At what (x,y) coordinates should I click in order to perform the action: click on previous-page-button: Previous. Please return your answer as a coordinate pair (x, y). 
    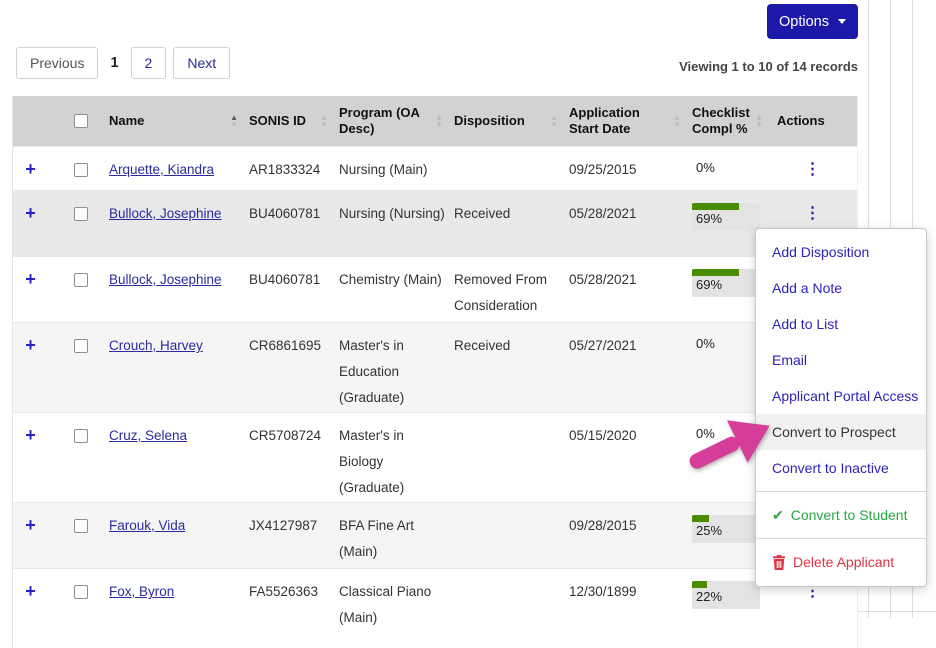
    Looking at the image, I should click on (57, 63).